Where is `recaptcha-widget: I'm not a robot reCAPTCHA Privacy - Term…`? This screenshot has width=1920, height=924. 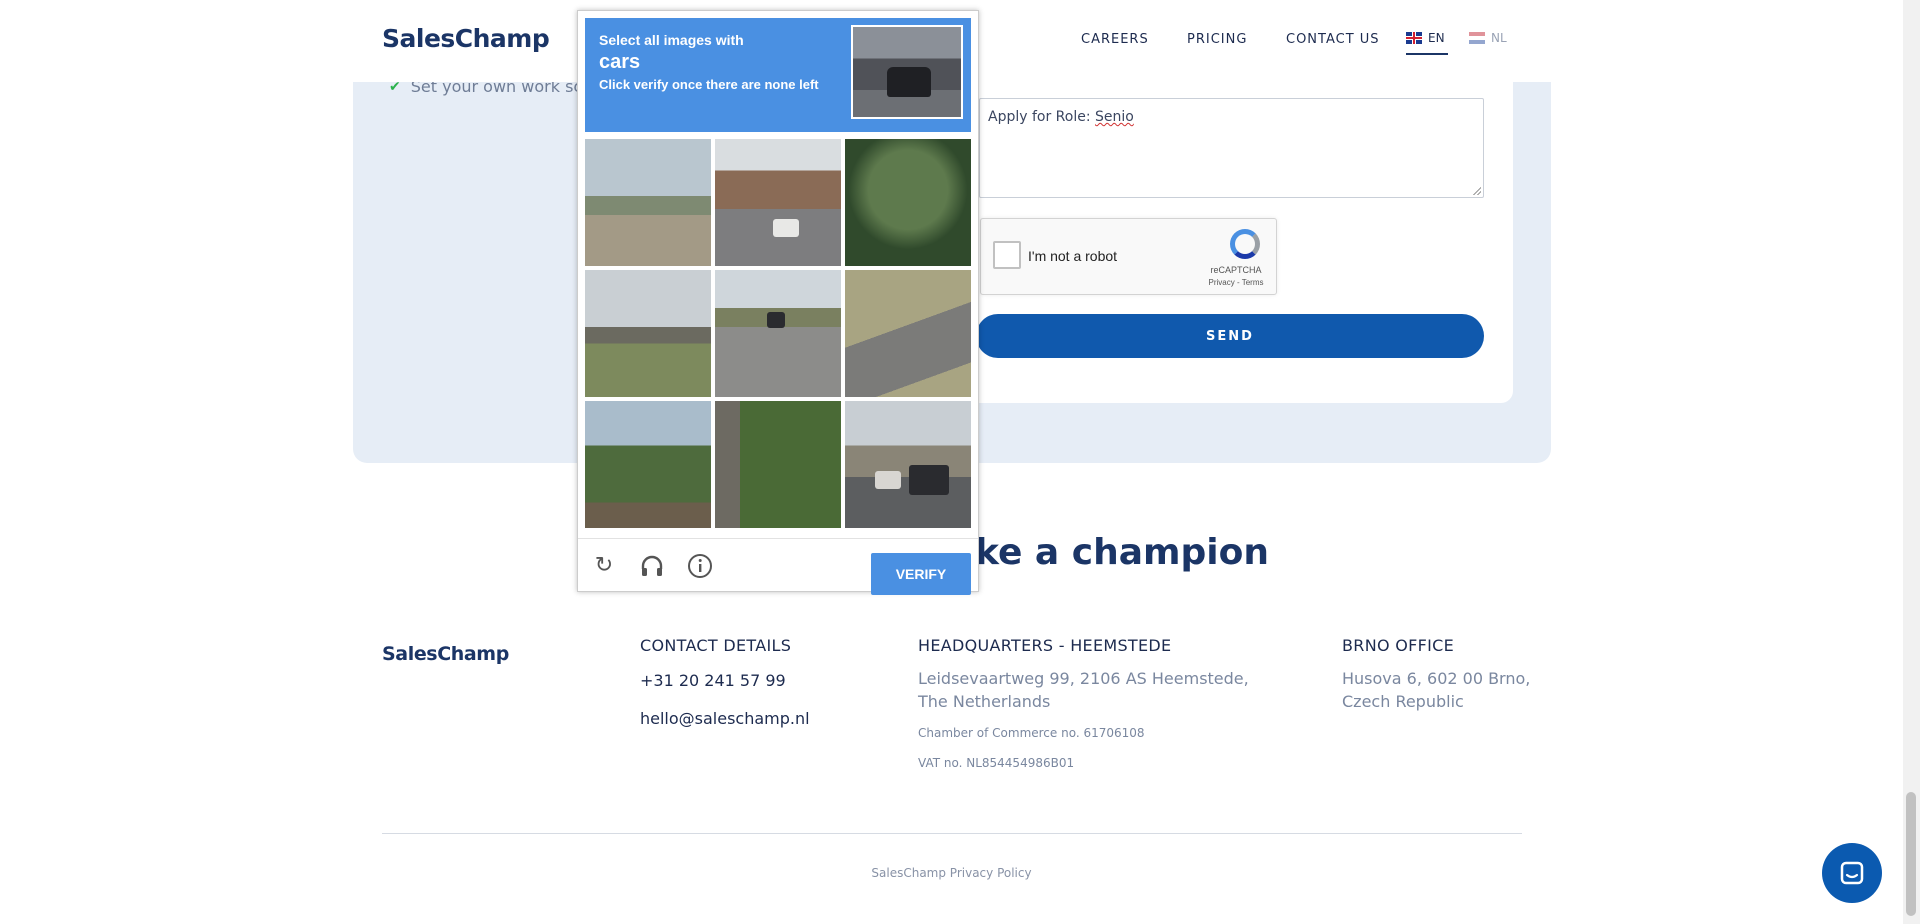
recaptcha-widget: I'm not a robot reCAPTCHA Privacy - Term… is located at coordinates (1128, 256).